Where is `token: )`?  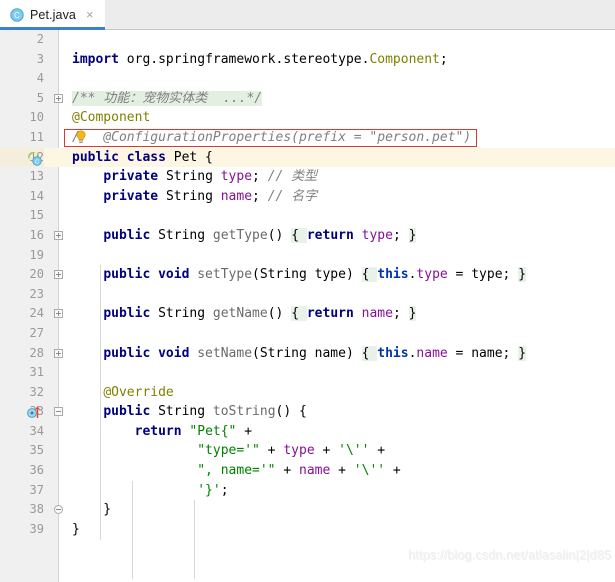
token: ) is located at coordinates (353, 275).